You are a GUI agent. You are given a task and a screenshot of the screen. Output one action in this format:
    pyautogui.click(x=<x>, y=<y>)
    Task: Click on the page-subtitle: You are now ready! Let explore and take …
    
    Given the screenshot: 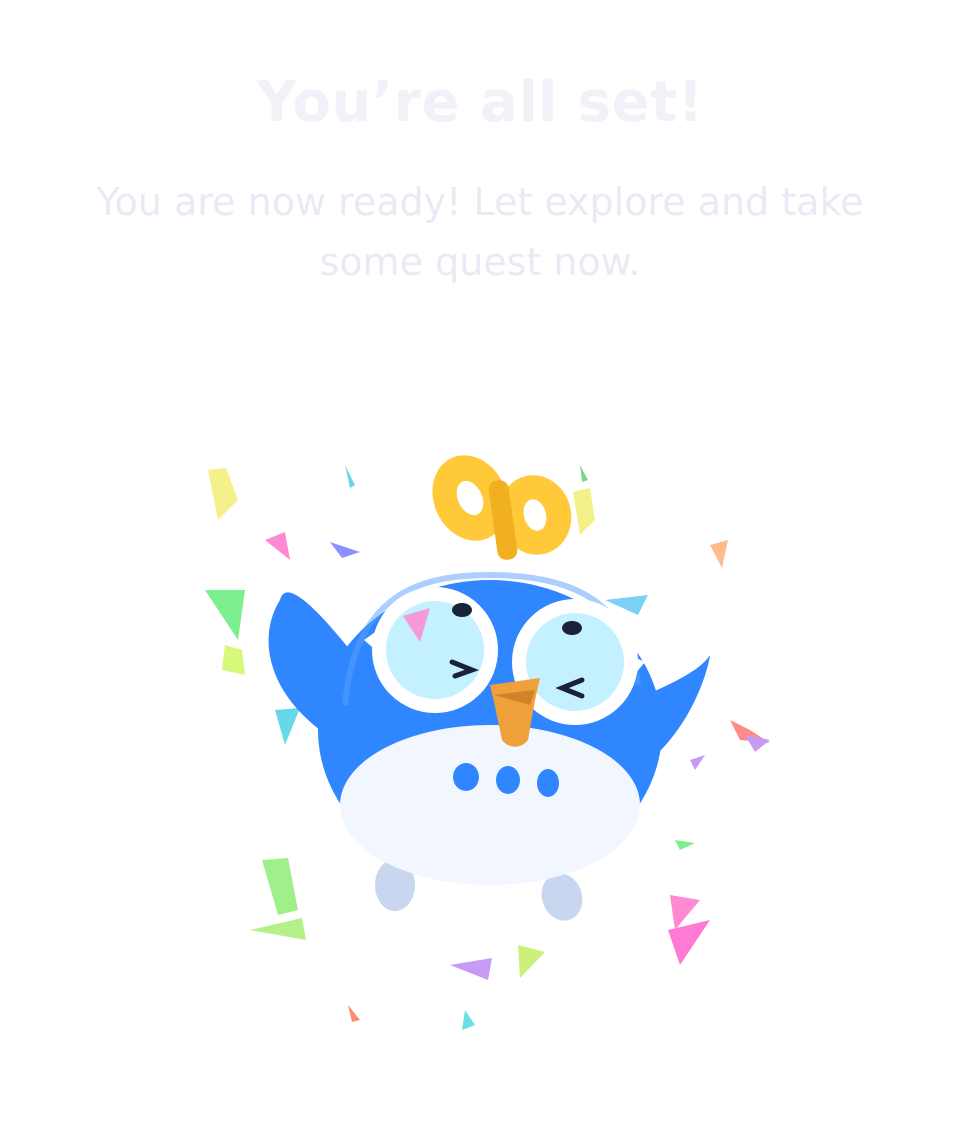 What is the action you would take?
    pyautogui.click(x=480, y=232)
    